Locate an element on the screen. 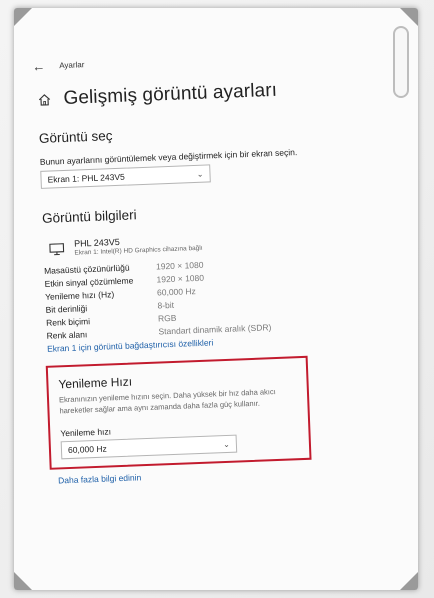 This screenshot has width=434, height=598. info-value: Standart dinamik aralık (SDR) is located at coordinates (215, 328).